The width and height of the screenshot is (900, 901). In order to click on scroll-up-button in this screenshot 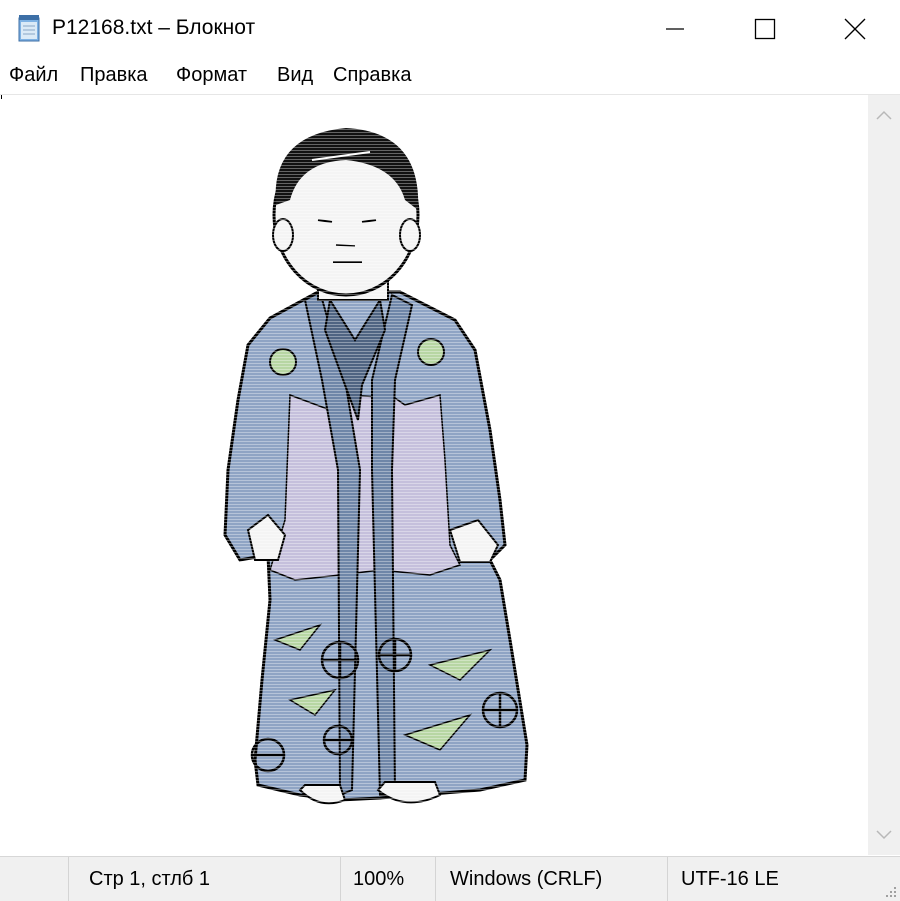, I will do `click(884, 115)`.